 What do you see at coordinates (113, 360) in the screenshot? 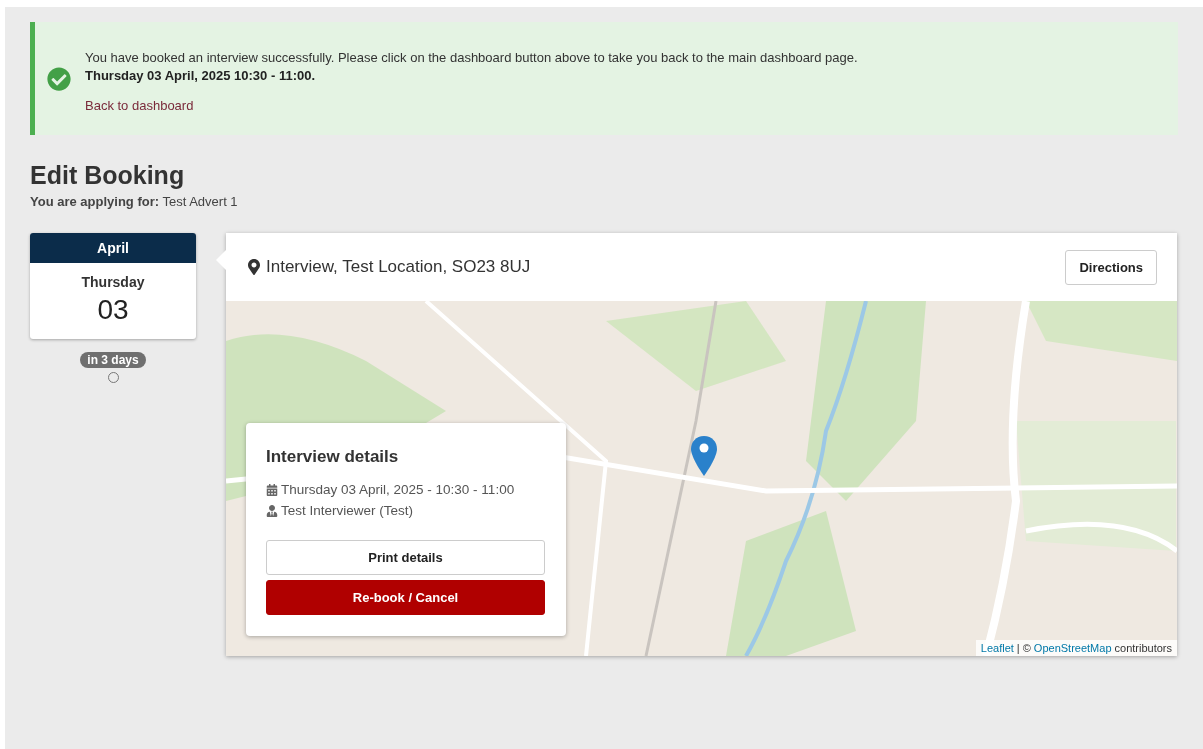
I see `days-until-badge: in 3 days` at bounding box center [113, 360].